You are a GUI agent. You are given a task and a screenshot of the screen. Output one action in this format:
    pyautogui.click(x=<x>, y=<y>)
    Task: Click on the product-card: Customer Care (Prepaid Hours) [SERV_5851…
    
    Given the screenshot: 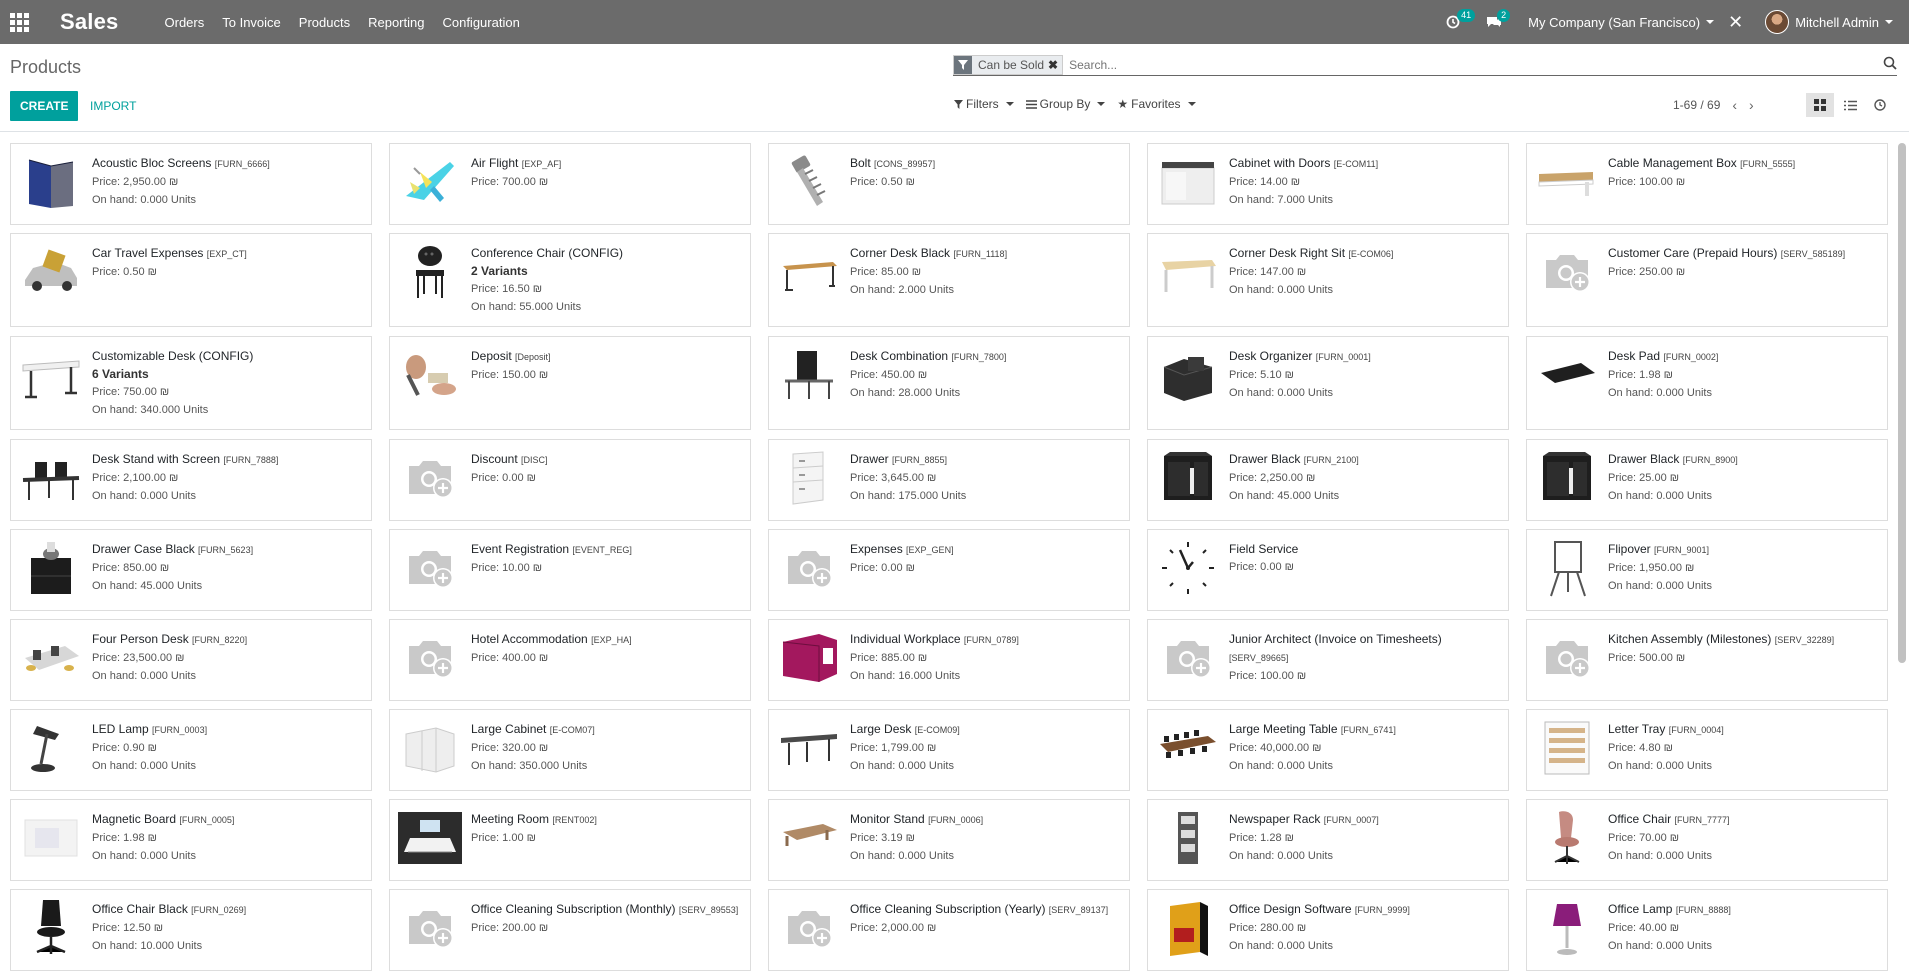 What is the action you would take?
    pyautogui.click(x=1707, y=280)
    